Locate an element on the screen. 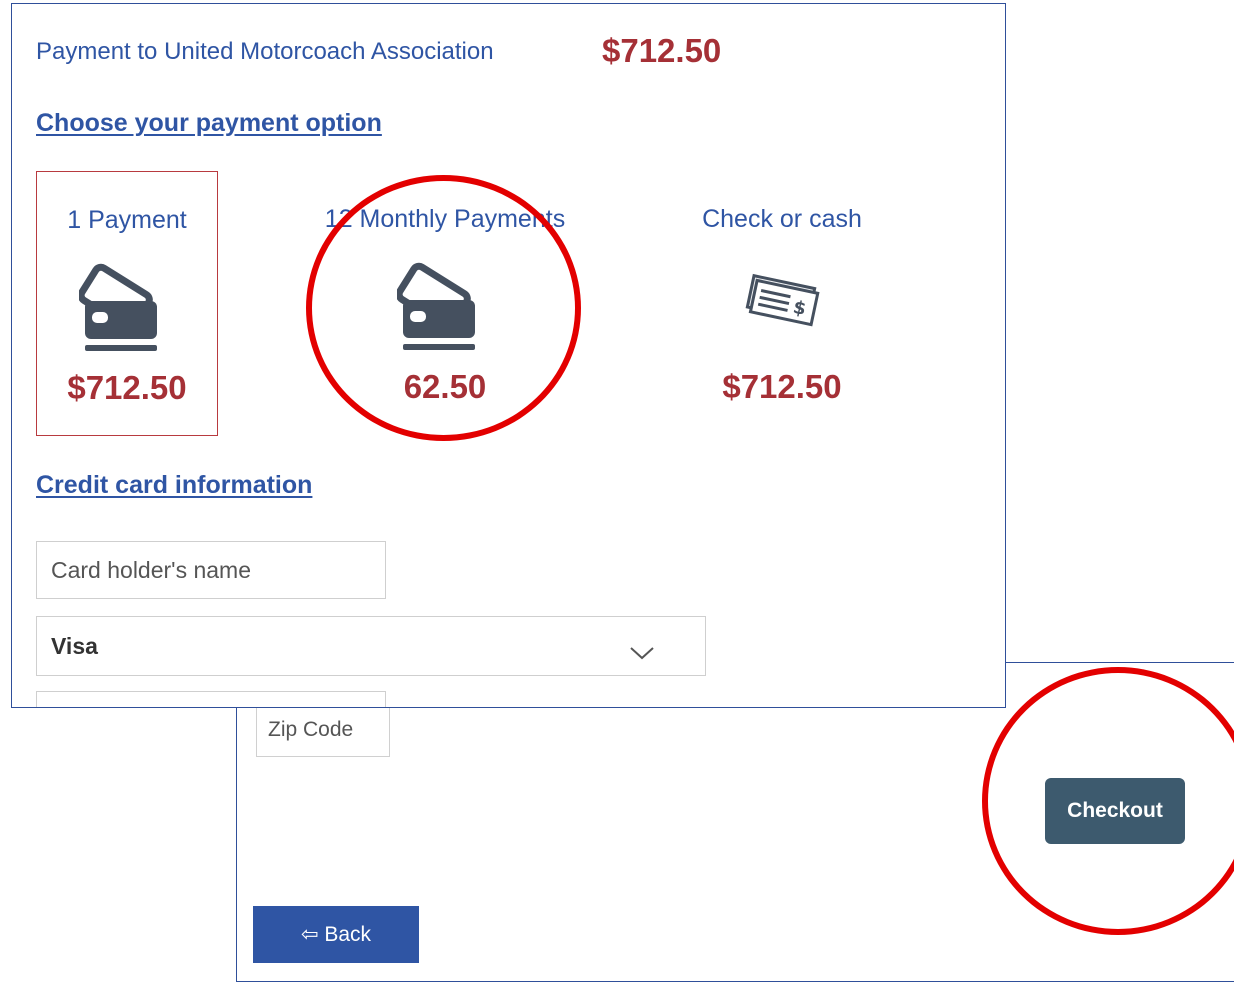  option-label: Check or cash is located at coordinates (782, 219).